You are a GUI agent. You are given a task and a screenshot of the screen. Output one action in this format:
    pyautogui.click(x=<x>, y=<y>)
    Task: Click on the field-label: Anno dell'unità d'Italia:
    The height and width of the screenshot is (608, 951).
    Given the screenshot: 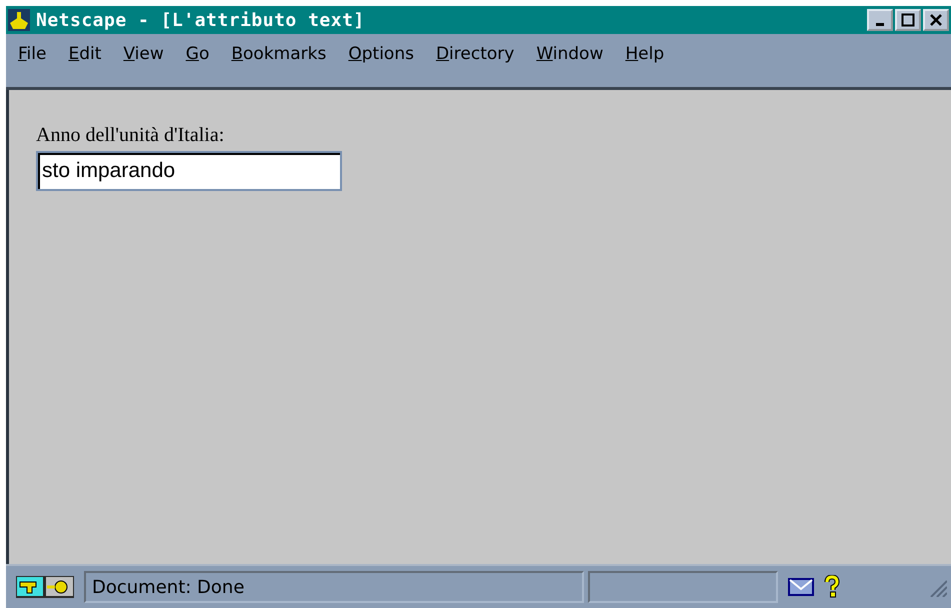 What is the action you would take?
    pyautogui.click(x=130, y=135)
    